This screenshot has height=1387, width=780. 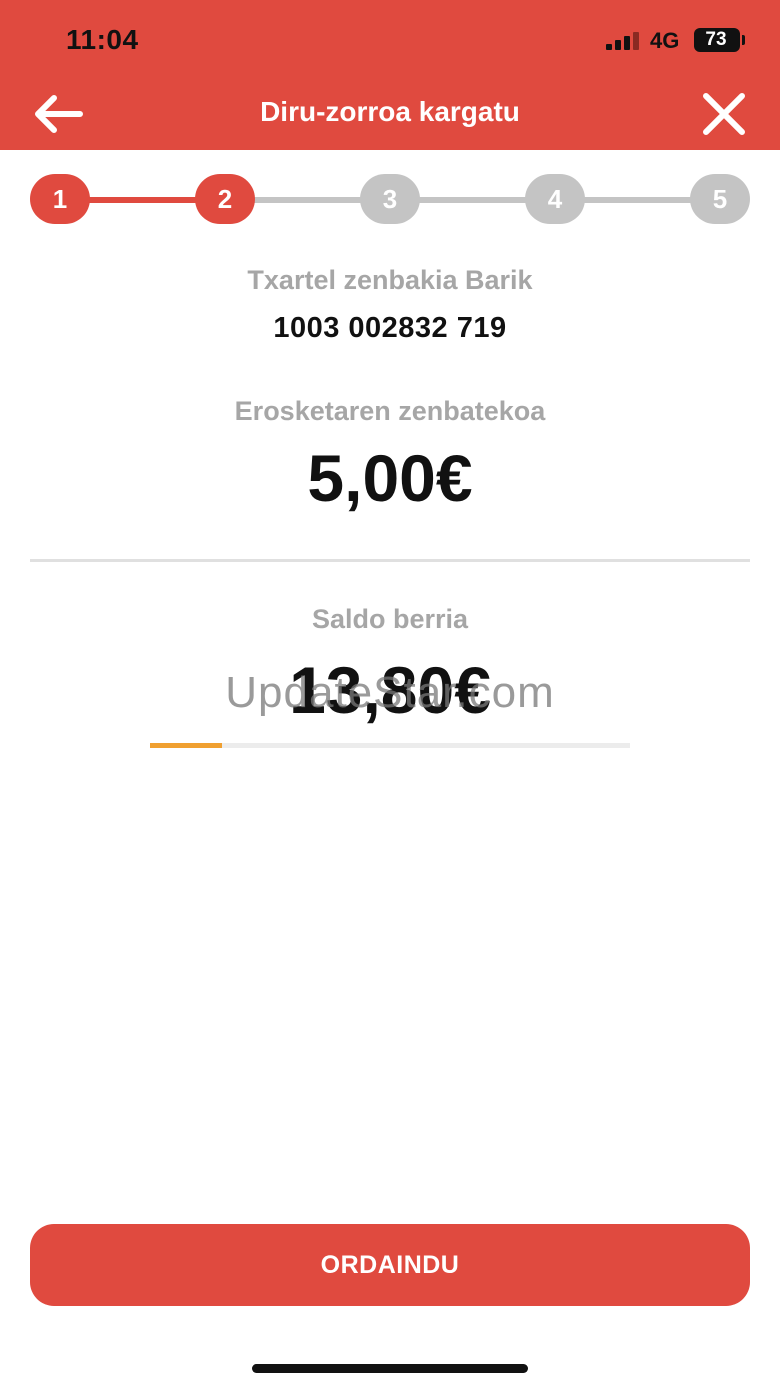 I want to click on loading-progress-fill, so click(x=186, y=745).